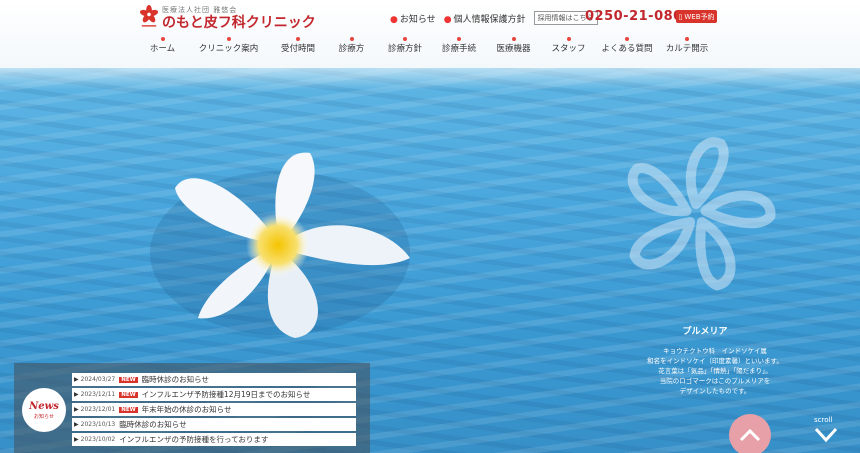 The width and height of the screenshot is (860, 453). What do you see at coordinates (513, 45) in the screenshot?
I see `nav-equipment: 医療機器` at bounding box center [513, 45].